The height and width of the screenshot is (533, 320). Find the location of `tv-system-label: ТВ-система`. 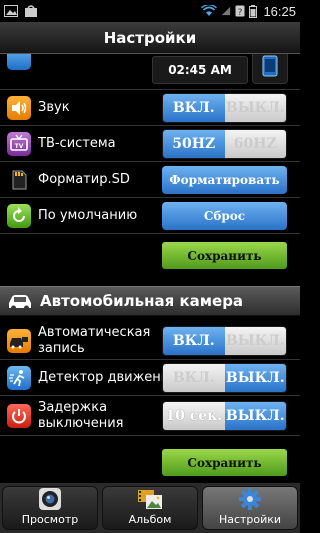

tv-system-label: ТВ-система is located at coordinates (77, 143).